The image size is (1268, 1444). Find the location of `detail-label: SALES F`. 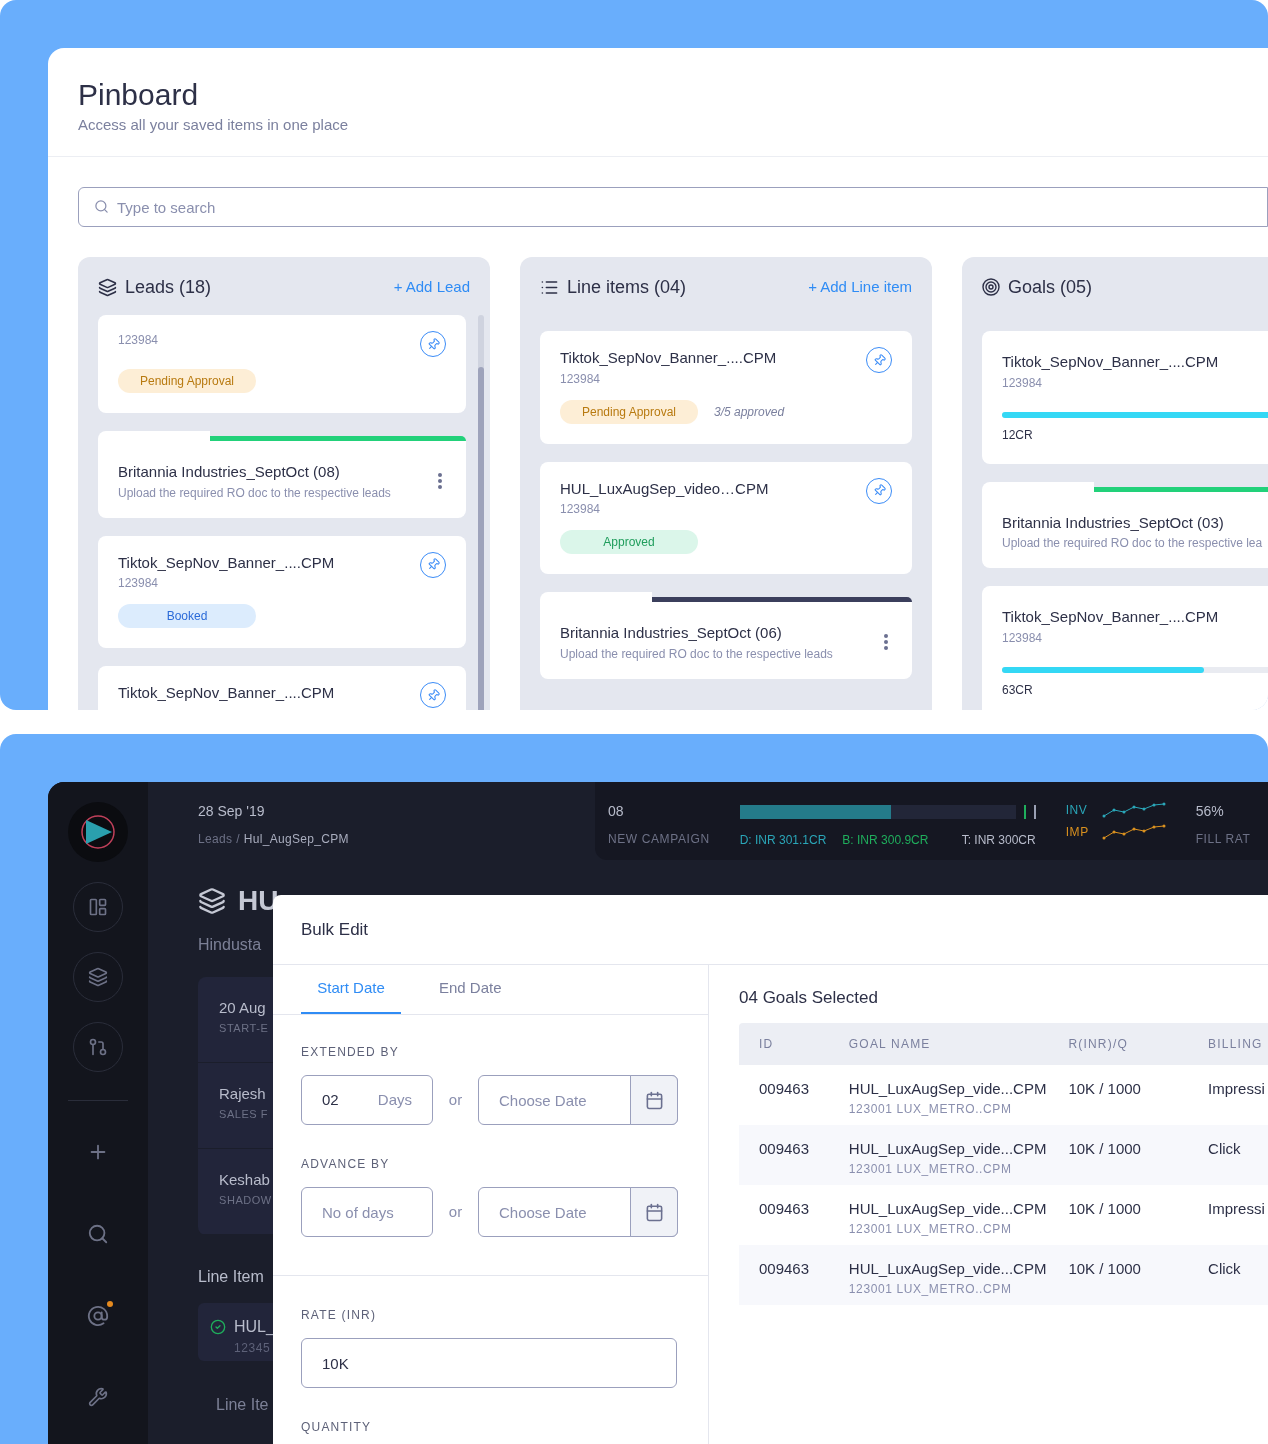

detail-label: SALES F is located at coordinates (244, 1114).